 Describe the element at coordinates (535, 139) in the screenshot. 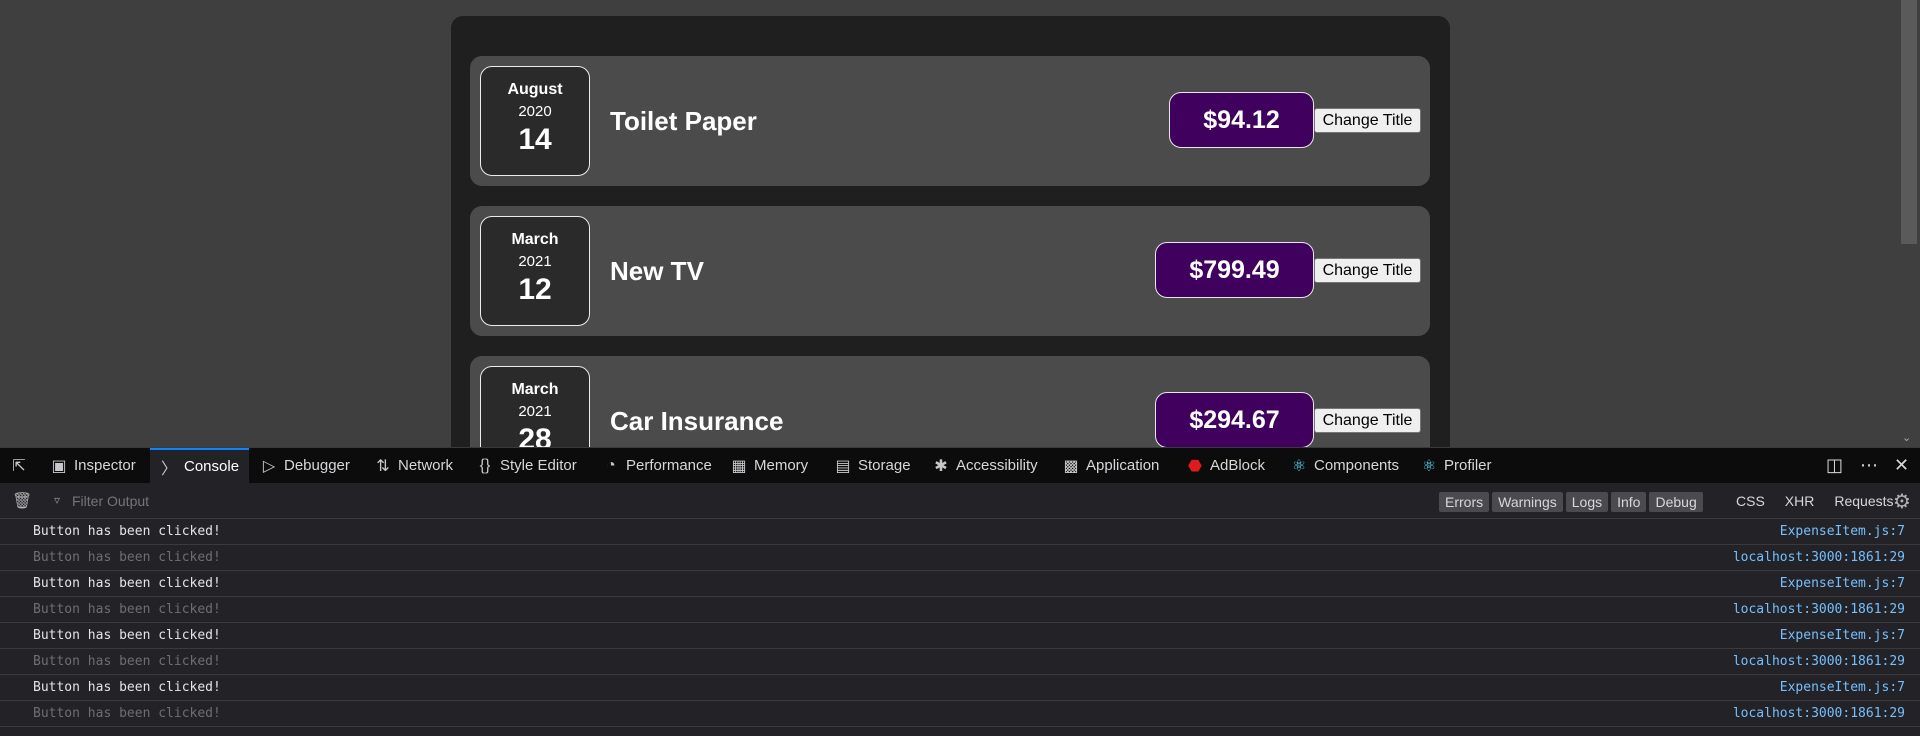

I see `expense-day: 14` at that location.